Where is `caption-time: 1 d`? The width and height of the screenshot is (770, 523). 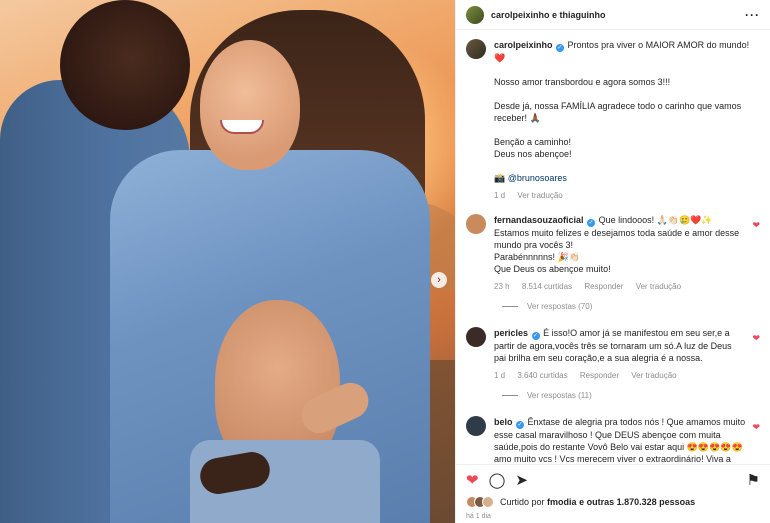 caption-time: 1 d is located at coordinates (500, 195).